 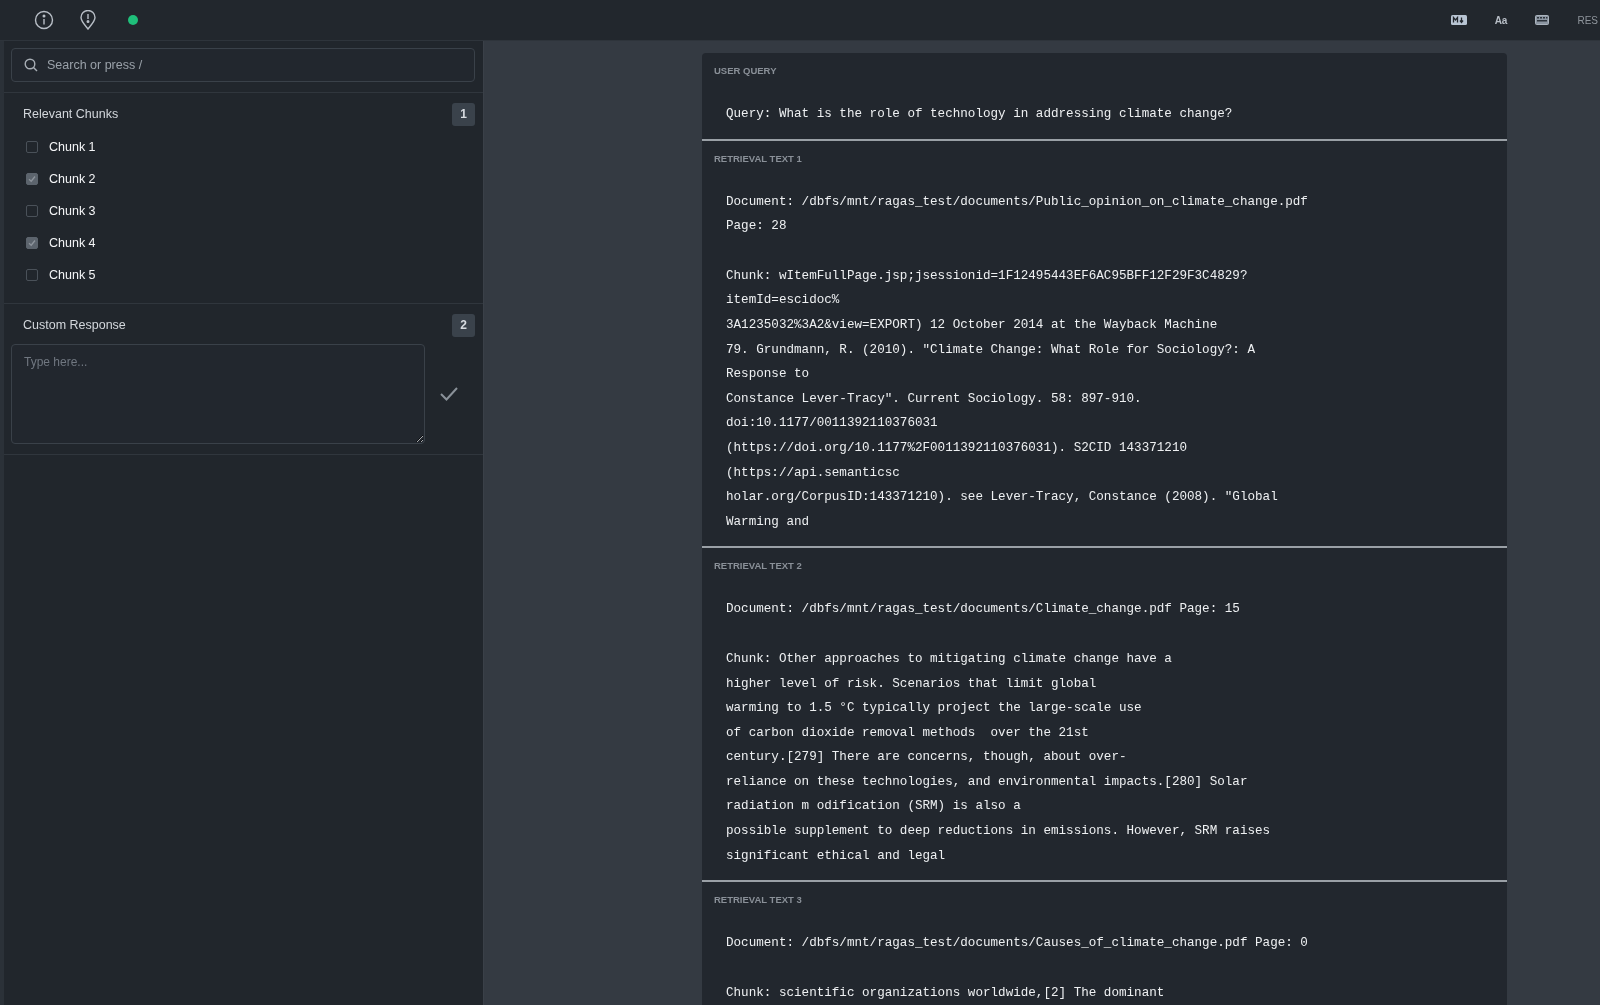 What do you see at coordinates (946, 993) in the screenshot?
I see `text-line: Chunk: scientific organizations worldwide,[2] The dominant` at bounding box center [946, 993].